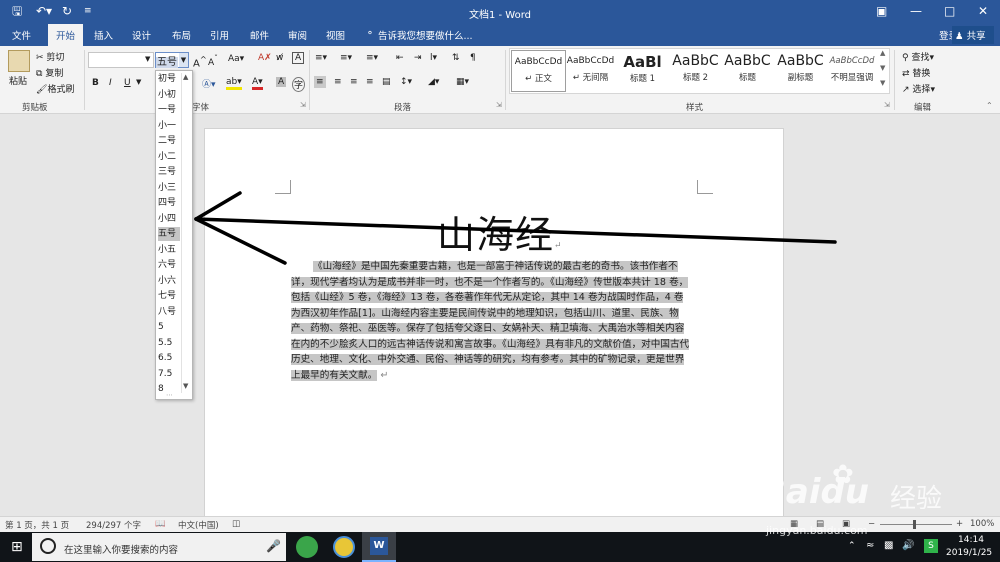 The image size is (1000, 562). I want to click on app-browser-icon, so click(344, 547).